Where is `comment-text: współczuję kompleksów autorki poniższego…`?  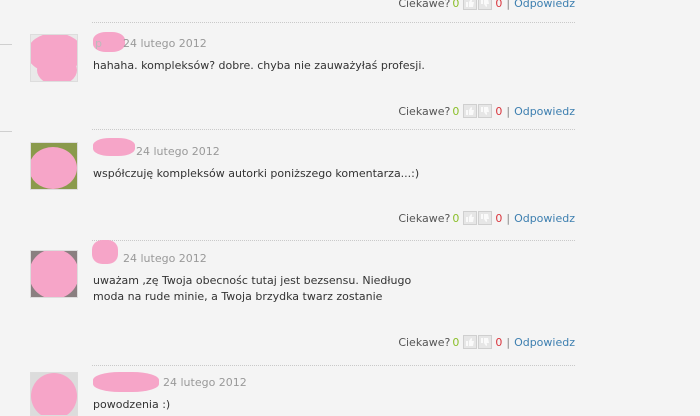
comment-text: współczuję kompleksów autorki poniższego… is located at coordinates (256, 173).